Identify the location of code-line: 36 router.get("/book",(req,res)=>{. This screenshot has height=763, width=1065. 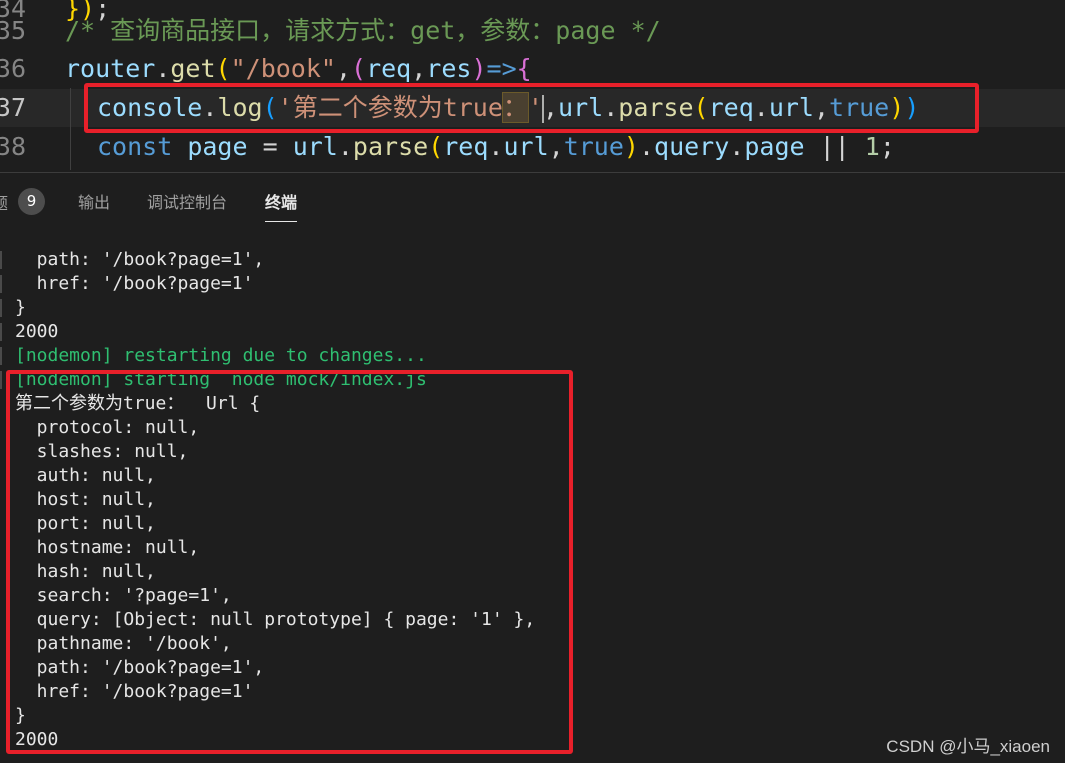
(532, 69).